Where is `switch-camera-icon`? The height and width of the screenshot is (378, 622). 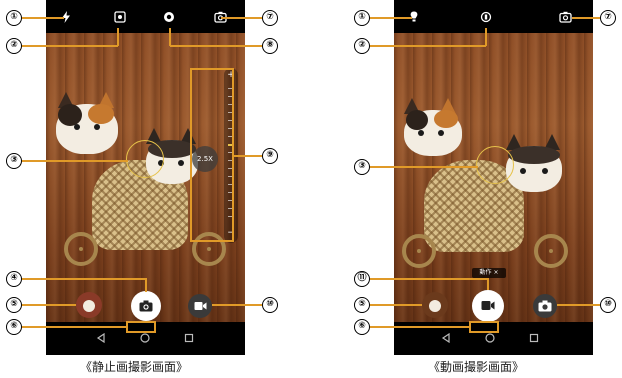 switch-camera-icon is located at coordinates (565, 17).